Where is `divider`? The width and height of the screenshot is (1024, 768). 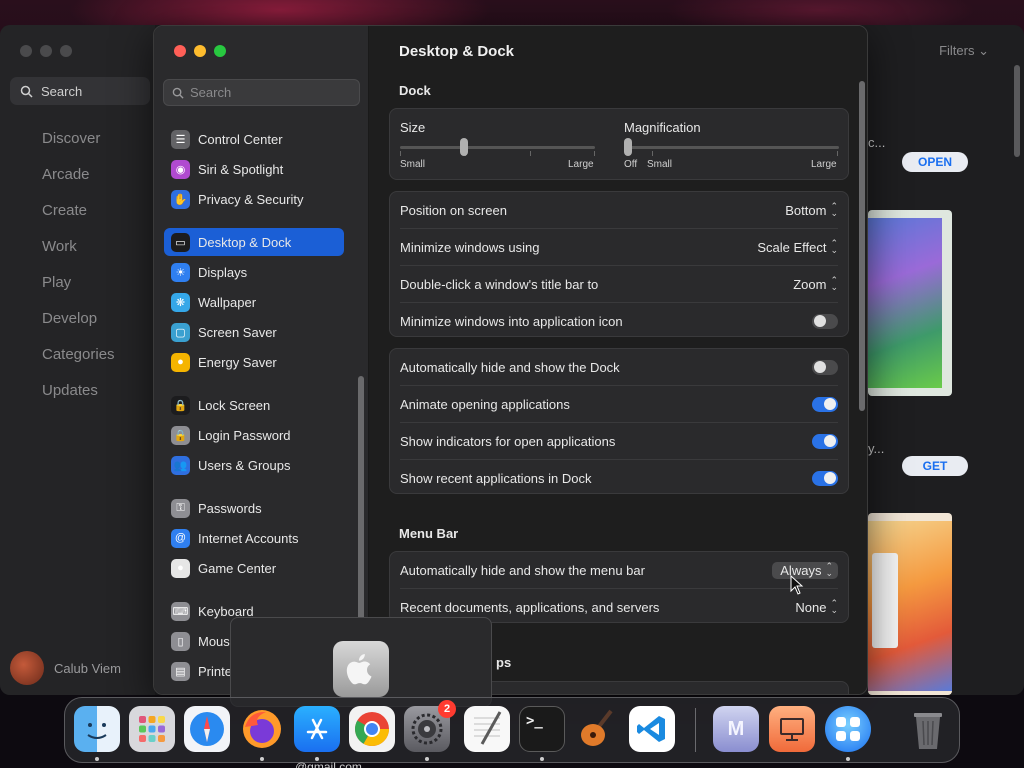 divider is located at coordinates (619, 228).